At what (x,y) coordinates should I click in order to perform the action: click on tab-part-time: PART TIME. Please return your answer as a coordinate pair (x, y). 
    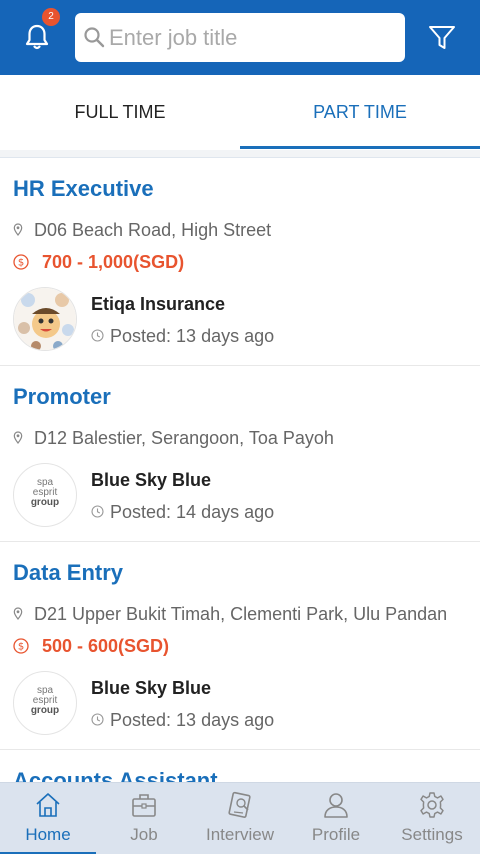
    Looking at the image, I should click on (360, 112).